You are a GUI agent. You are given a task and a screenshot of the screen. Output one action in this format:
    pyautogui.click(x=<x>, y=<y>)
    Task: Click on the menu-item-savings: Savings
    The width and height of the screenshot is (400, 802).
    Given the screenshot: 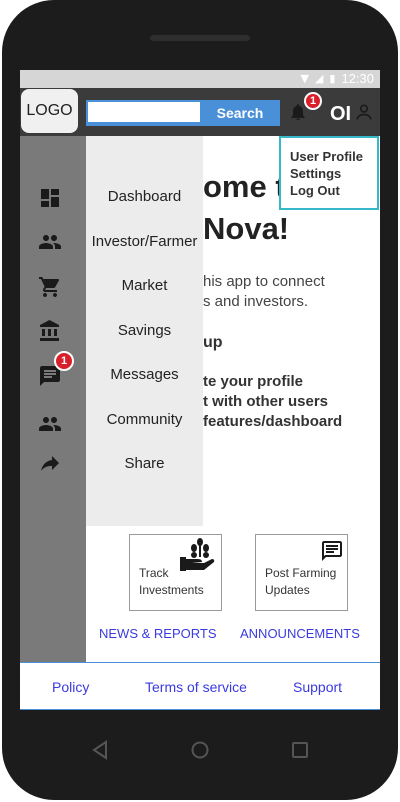 What is the action you would take?
    pyautogui.click(x=144, y=330)
    